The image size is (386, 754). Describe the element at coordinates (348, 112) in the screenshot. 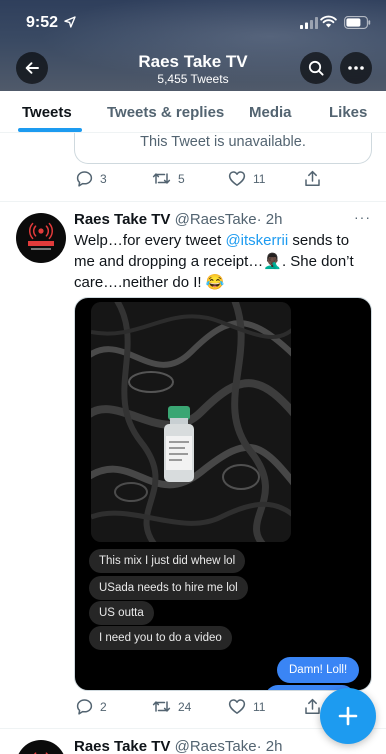

I see `tab-likes: Likes` at that location.